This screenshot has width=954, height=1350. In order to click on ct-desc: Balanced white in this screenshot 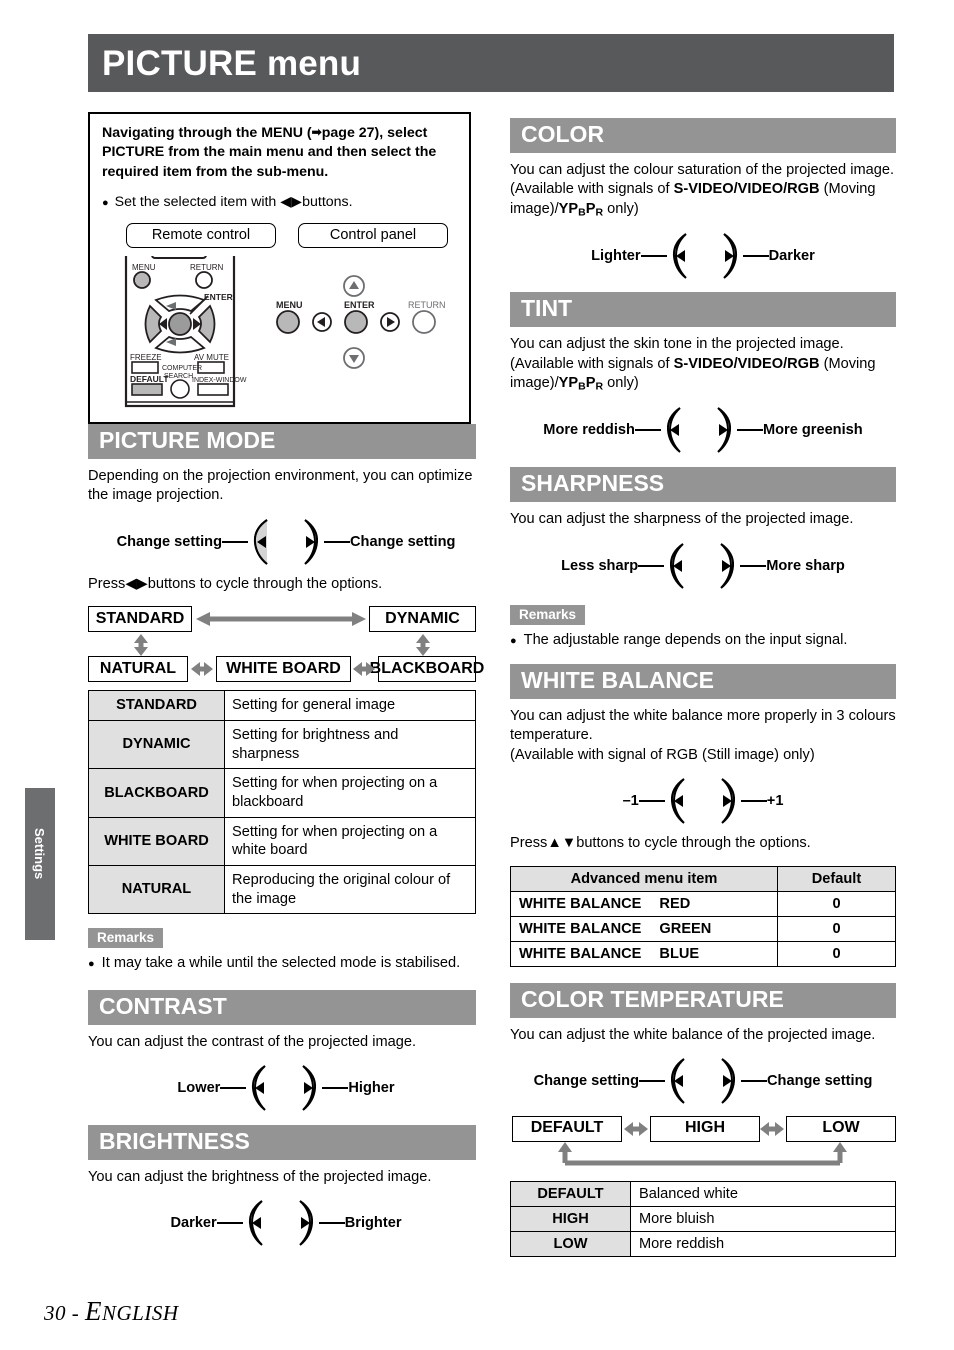, I will do `click(763, 1193)`.